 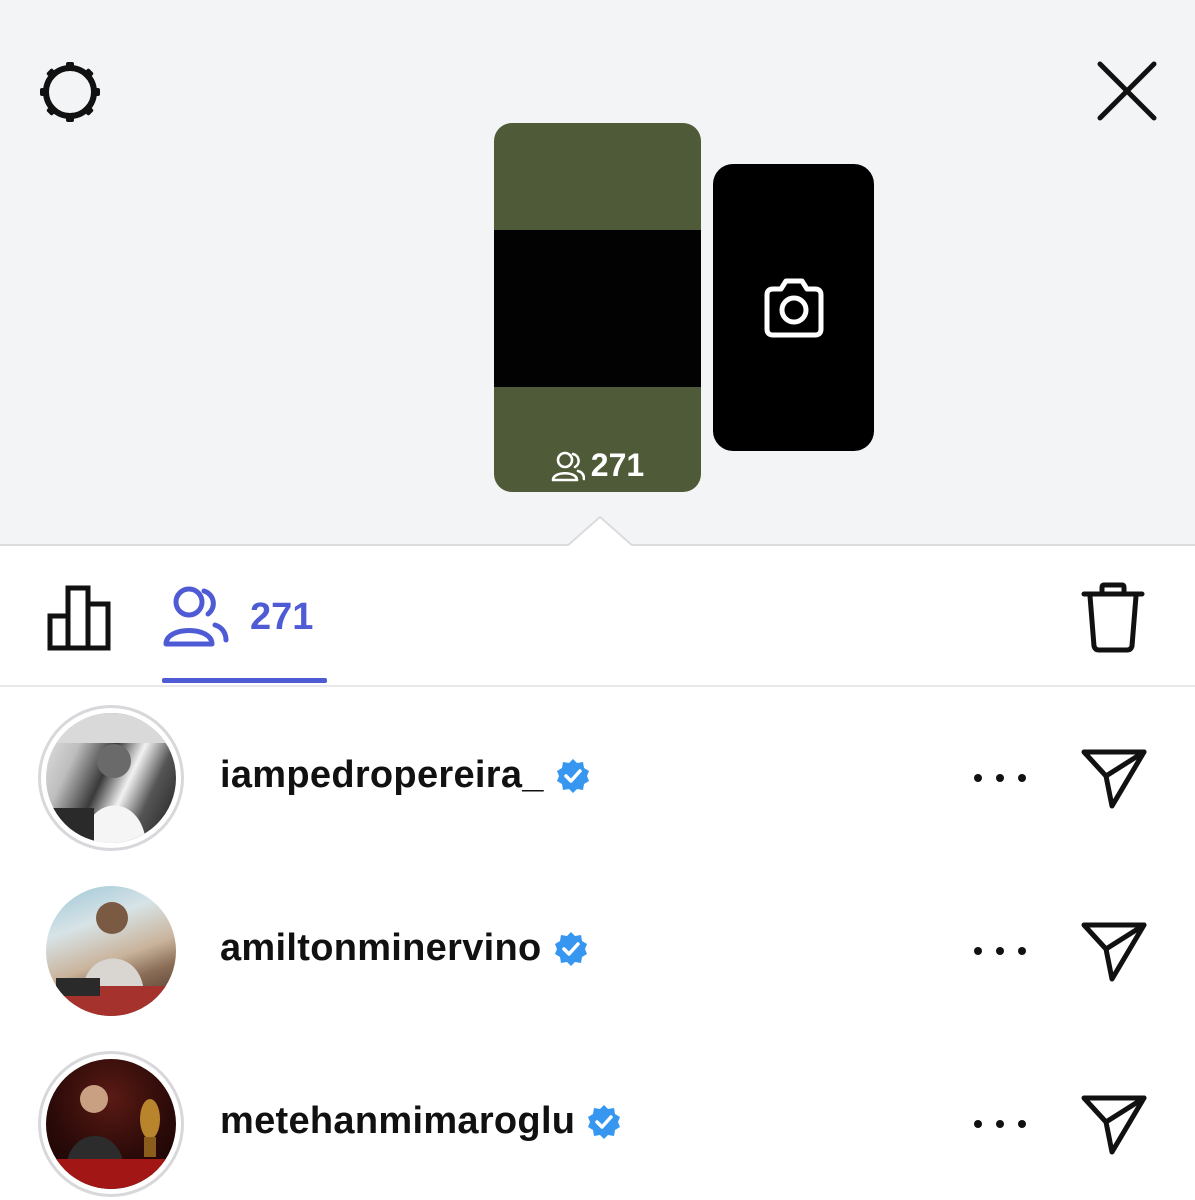 I want to click on trash-icon, so click(x=1113, y=617).